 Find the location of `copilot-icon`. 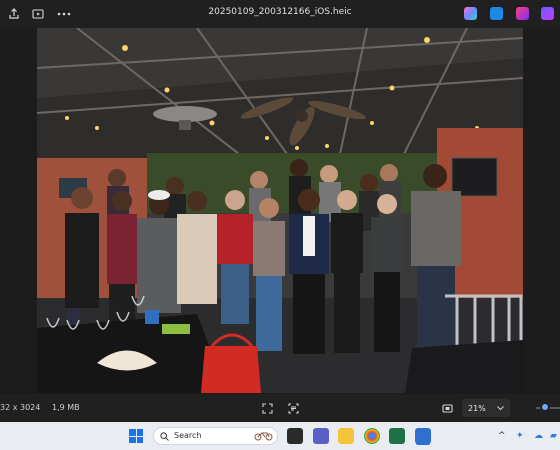

copilot-icon is located at coordinates (470, 13).